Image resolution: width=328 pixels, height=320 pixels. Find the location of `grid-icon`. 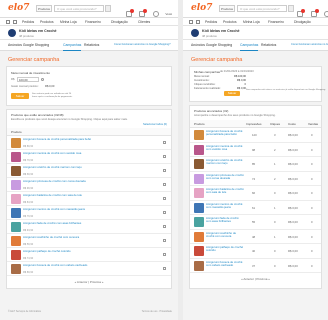

grid-icon is located at coordinates (198, 22).